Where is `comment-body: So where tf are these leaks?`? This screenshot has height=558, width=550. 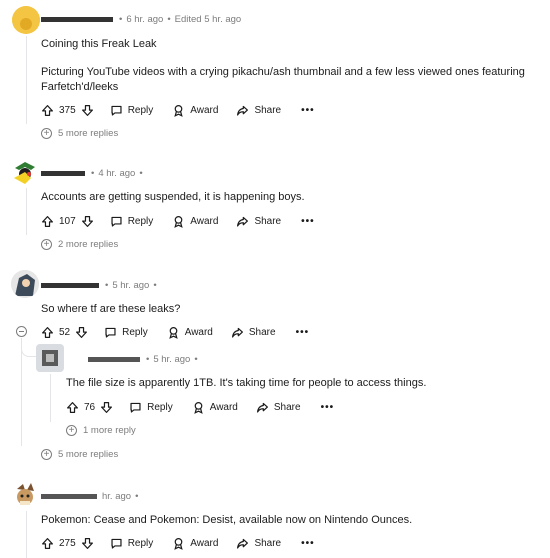
comment-body: So where tf are these leaks? is located at coordinates (286, 309).